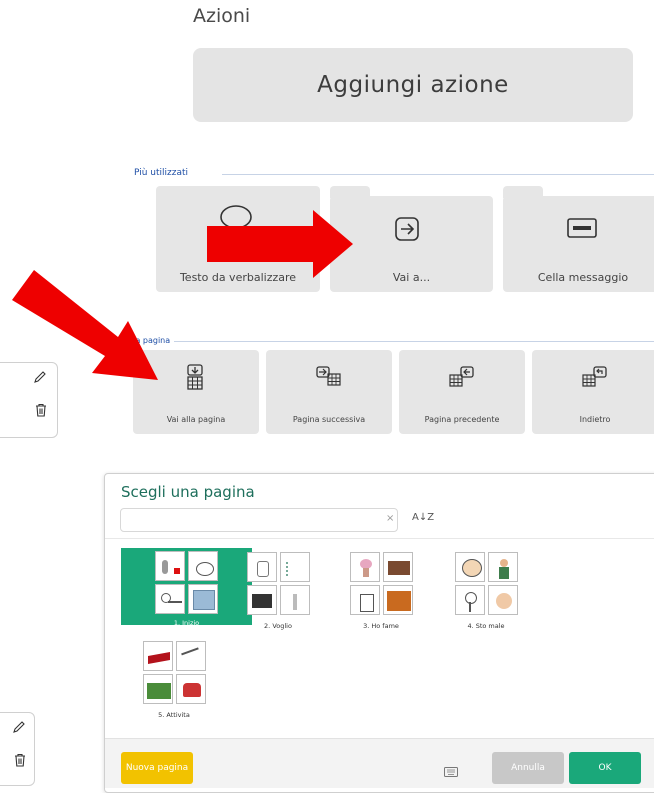 Image resolution: width=654 pixels, height=793 pixels. I want to click on ok-button: OK, so click(605, 768).